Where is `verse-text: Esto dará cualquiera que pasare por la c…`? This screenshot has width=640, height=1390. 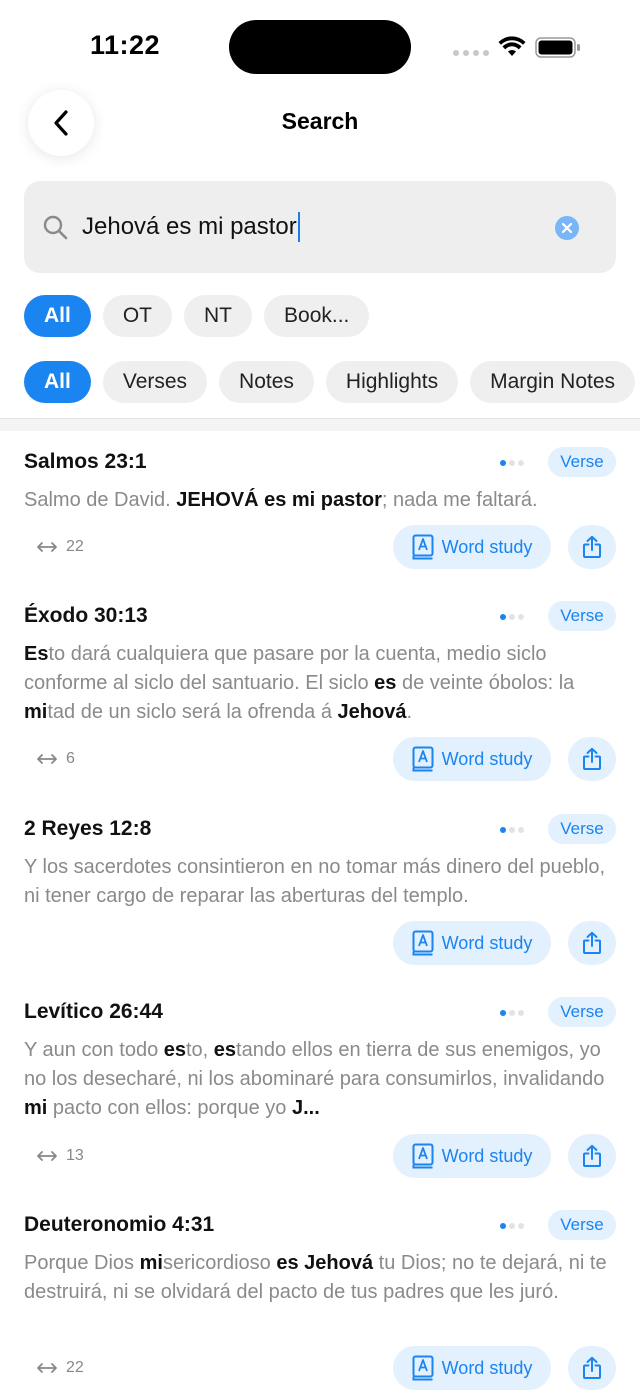
verse-text: Esto dará cualquiera que pasare por la c… is located at coordinates (321, 683).